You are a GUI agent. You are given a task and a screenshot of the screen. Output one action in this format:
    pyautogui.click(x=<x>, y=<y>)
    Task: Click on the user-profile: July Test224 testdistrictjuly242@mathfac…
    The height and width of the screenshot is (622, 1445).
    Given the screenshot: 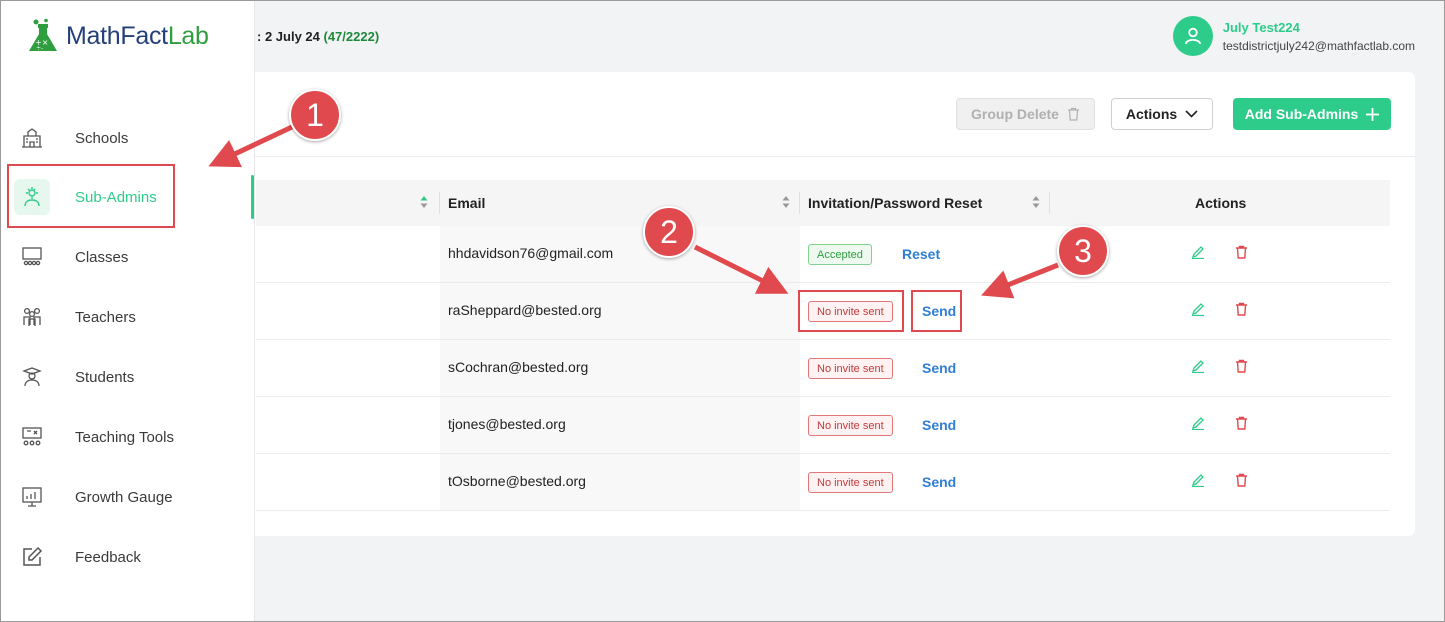 What is the action you would take?
    pyautogui.click(x=1293, y=36)
    